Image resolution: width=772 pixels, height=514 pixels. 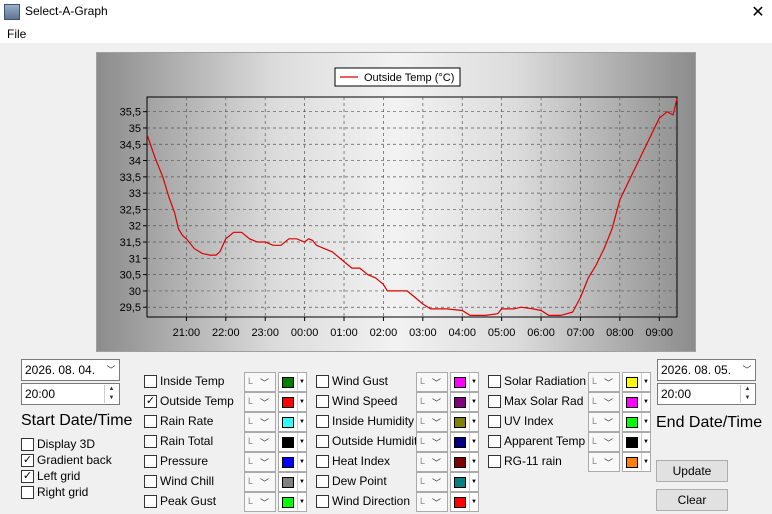 What do you see at coordinates (178, 421) in the screenshot?
I see `series-checkbox-0-2: Rain Rate` at bounding box center [178, 421].